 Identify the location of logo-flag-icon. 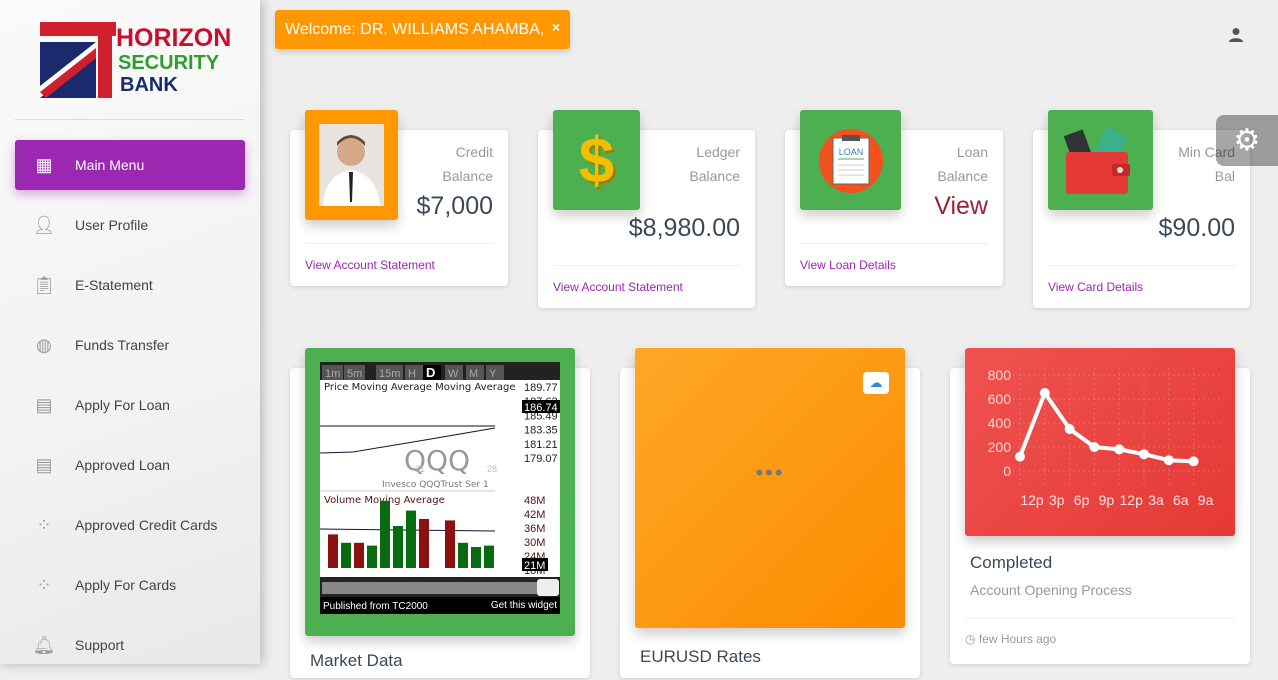
(78, 60).